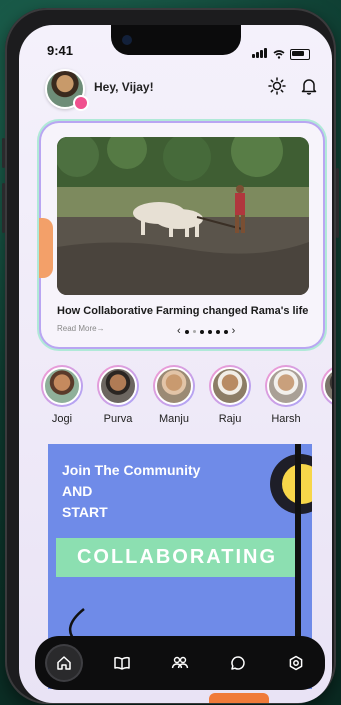 The image size is (341, 705). I want to click on person-item: Raju, so click(230, 395).